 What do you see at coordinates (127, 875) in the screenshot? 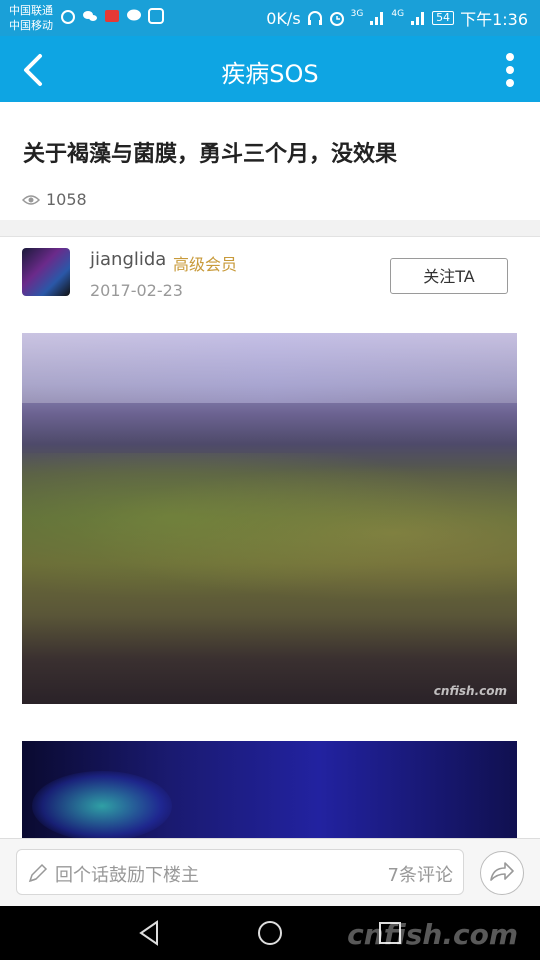
I see `comment-placeholder: 回个话鼓励下楼主` at bounding box center [127, 875].